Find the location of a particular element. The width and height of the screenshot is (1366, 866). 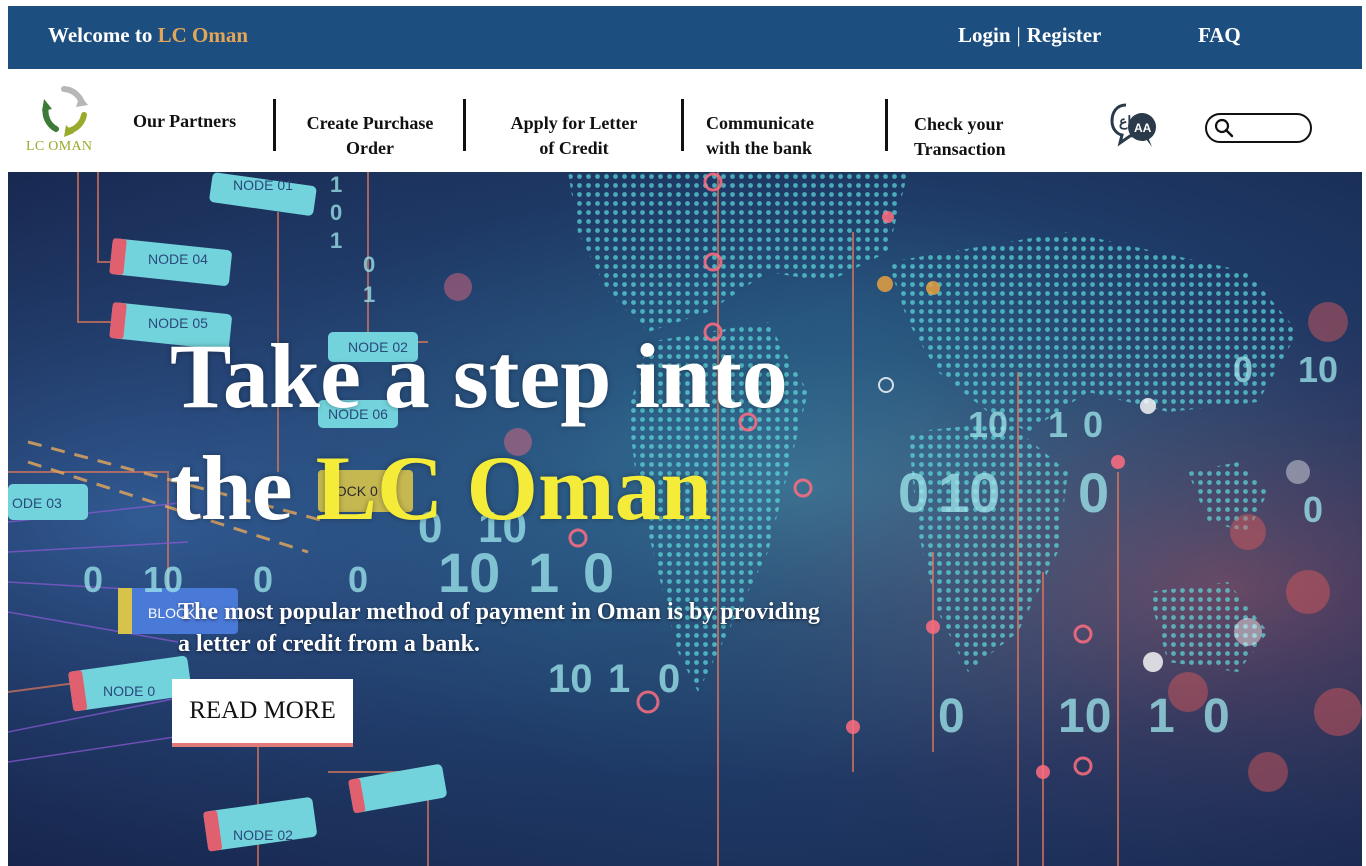

search-field is located at coordinates (1258, 128).